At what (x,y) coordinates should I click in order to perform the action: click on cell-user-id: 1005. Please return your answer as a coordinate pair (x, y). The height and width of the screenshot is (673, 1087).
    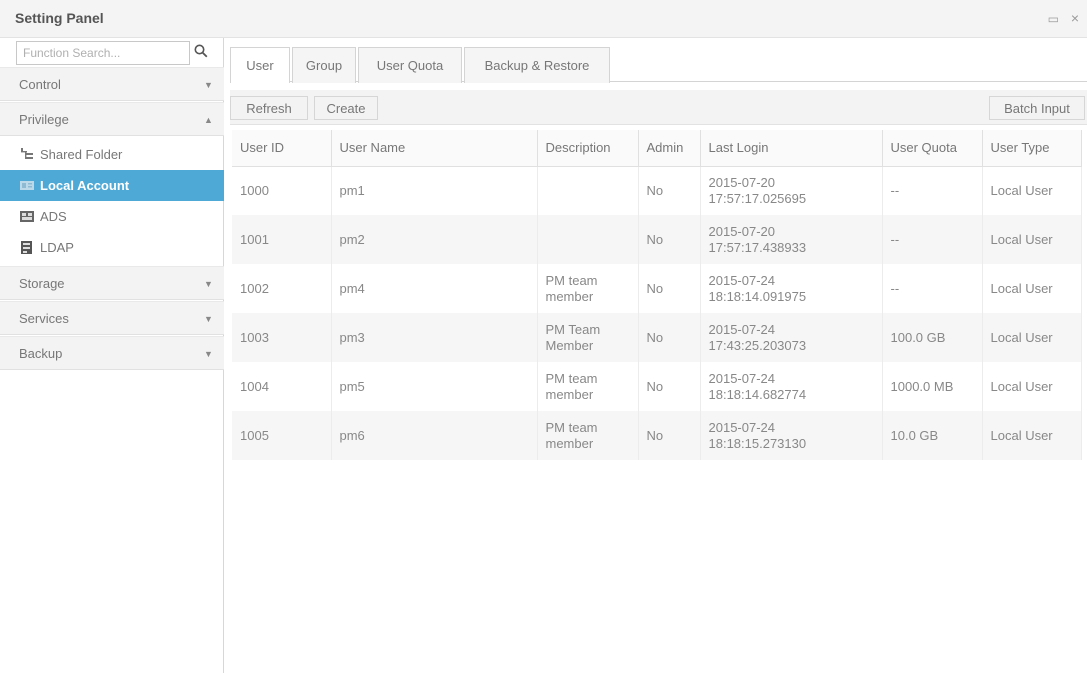
    Looking at the image, I should click on (282, 435).